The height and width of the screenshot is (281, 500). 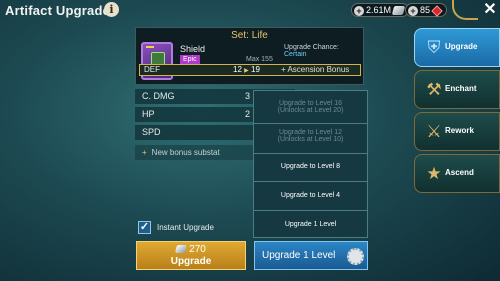 I want to click on top-bar: Artifact Upgrade i +2.61M +85 ✕, so click(x=250, y=10).